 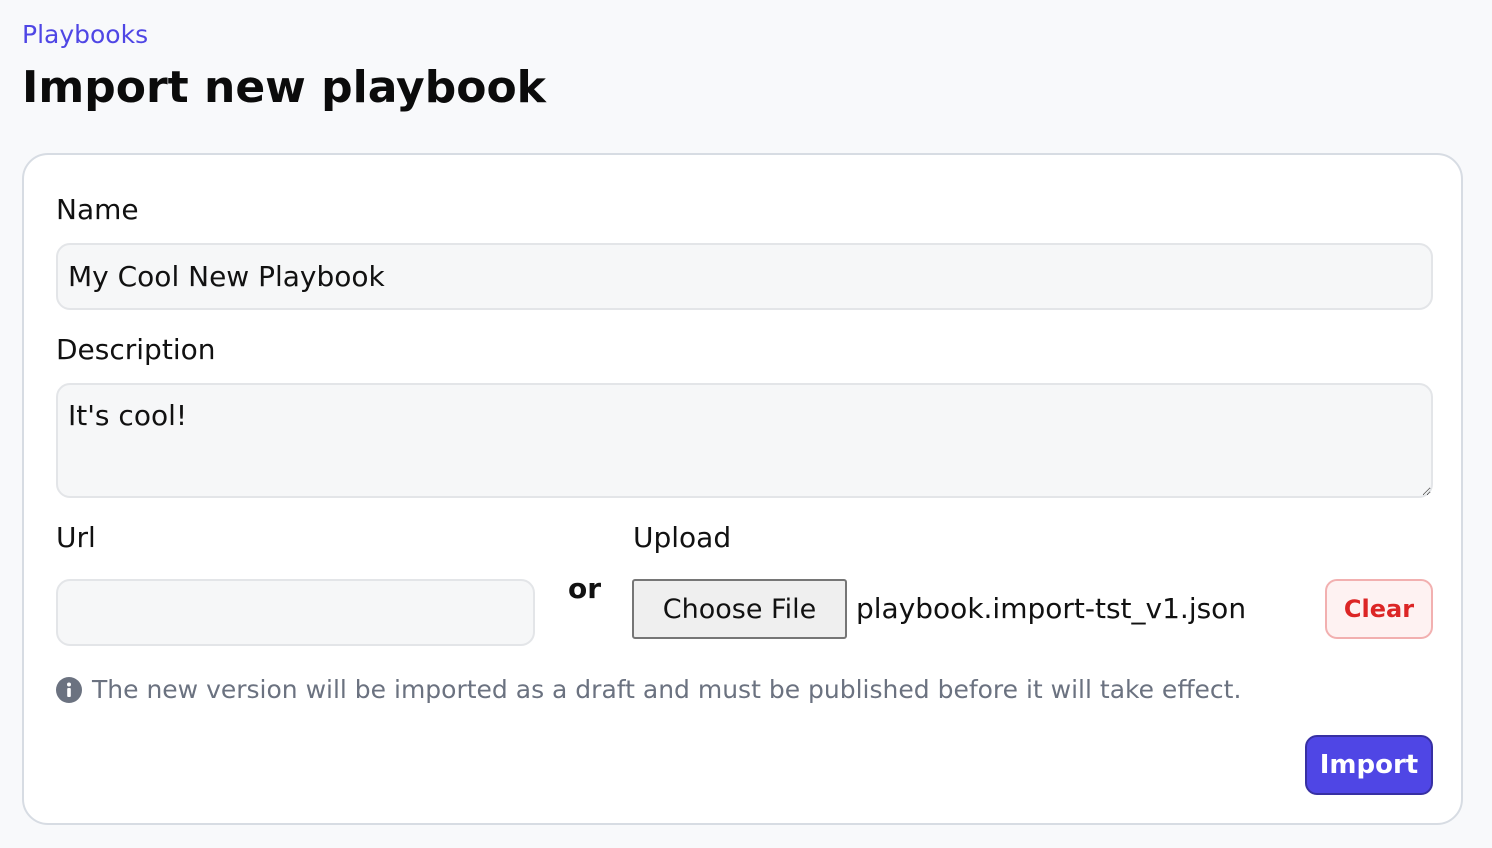 I want to click on choose-file-button: Choose File, so click(x=739, y=609).